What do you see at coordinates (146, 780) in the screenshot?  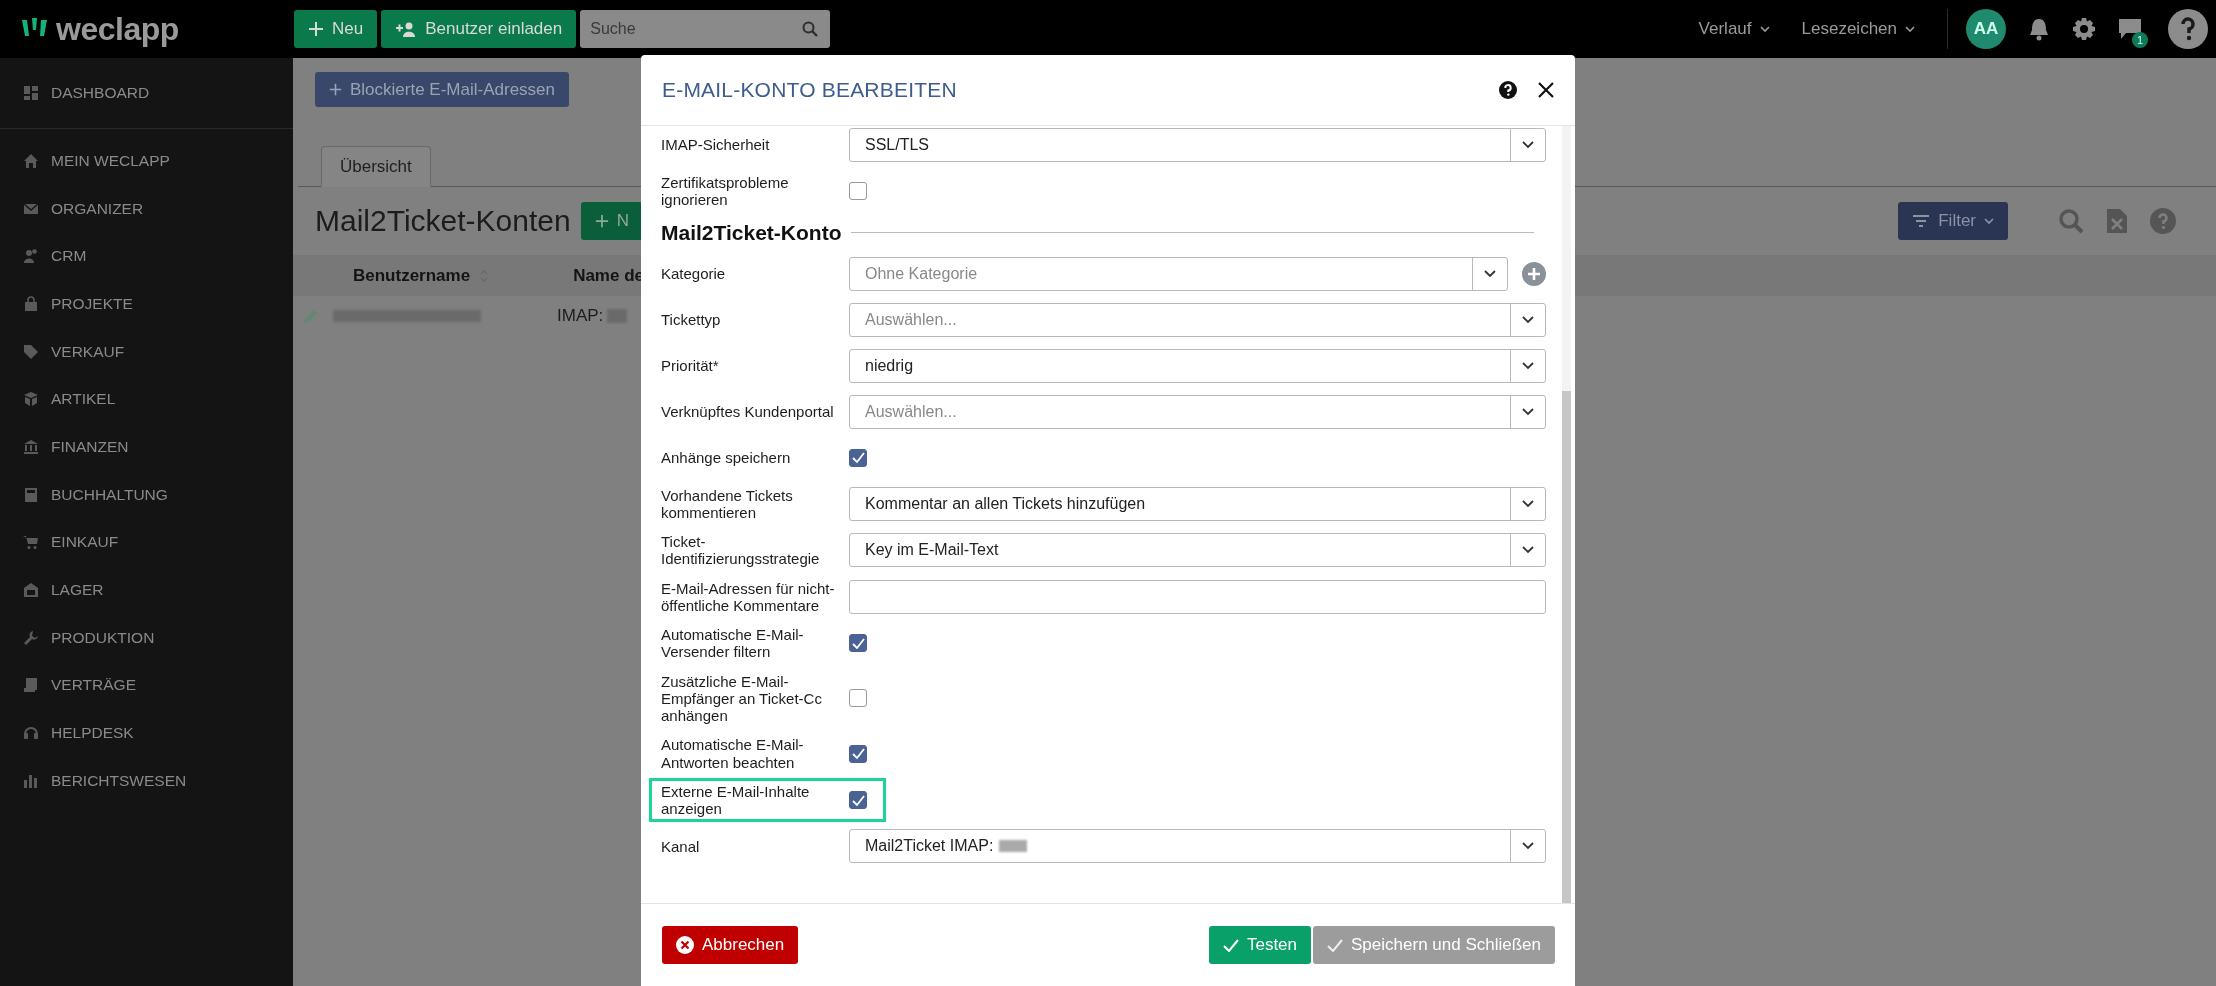 I see `sidebar-item: BERICHTSWESEN` at bounding box center [146, 780].